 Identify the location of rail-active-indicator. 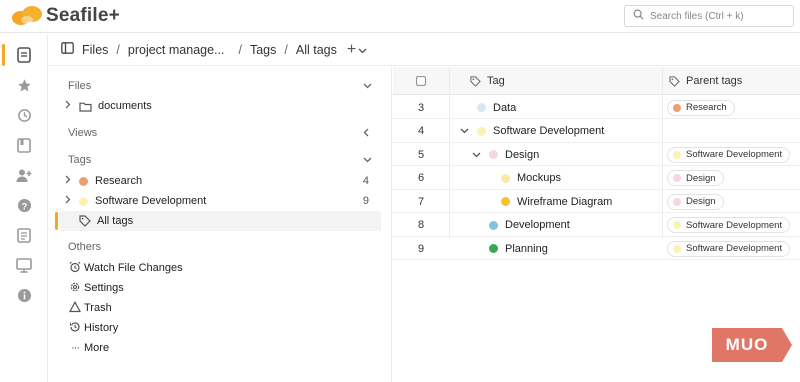
(3, 55).